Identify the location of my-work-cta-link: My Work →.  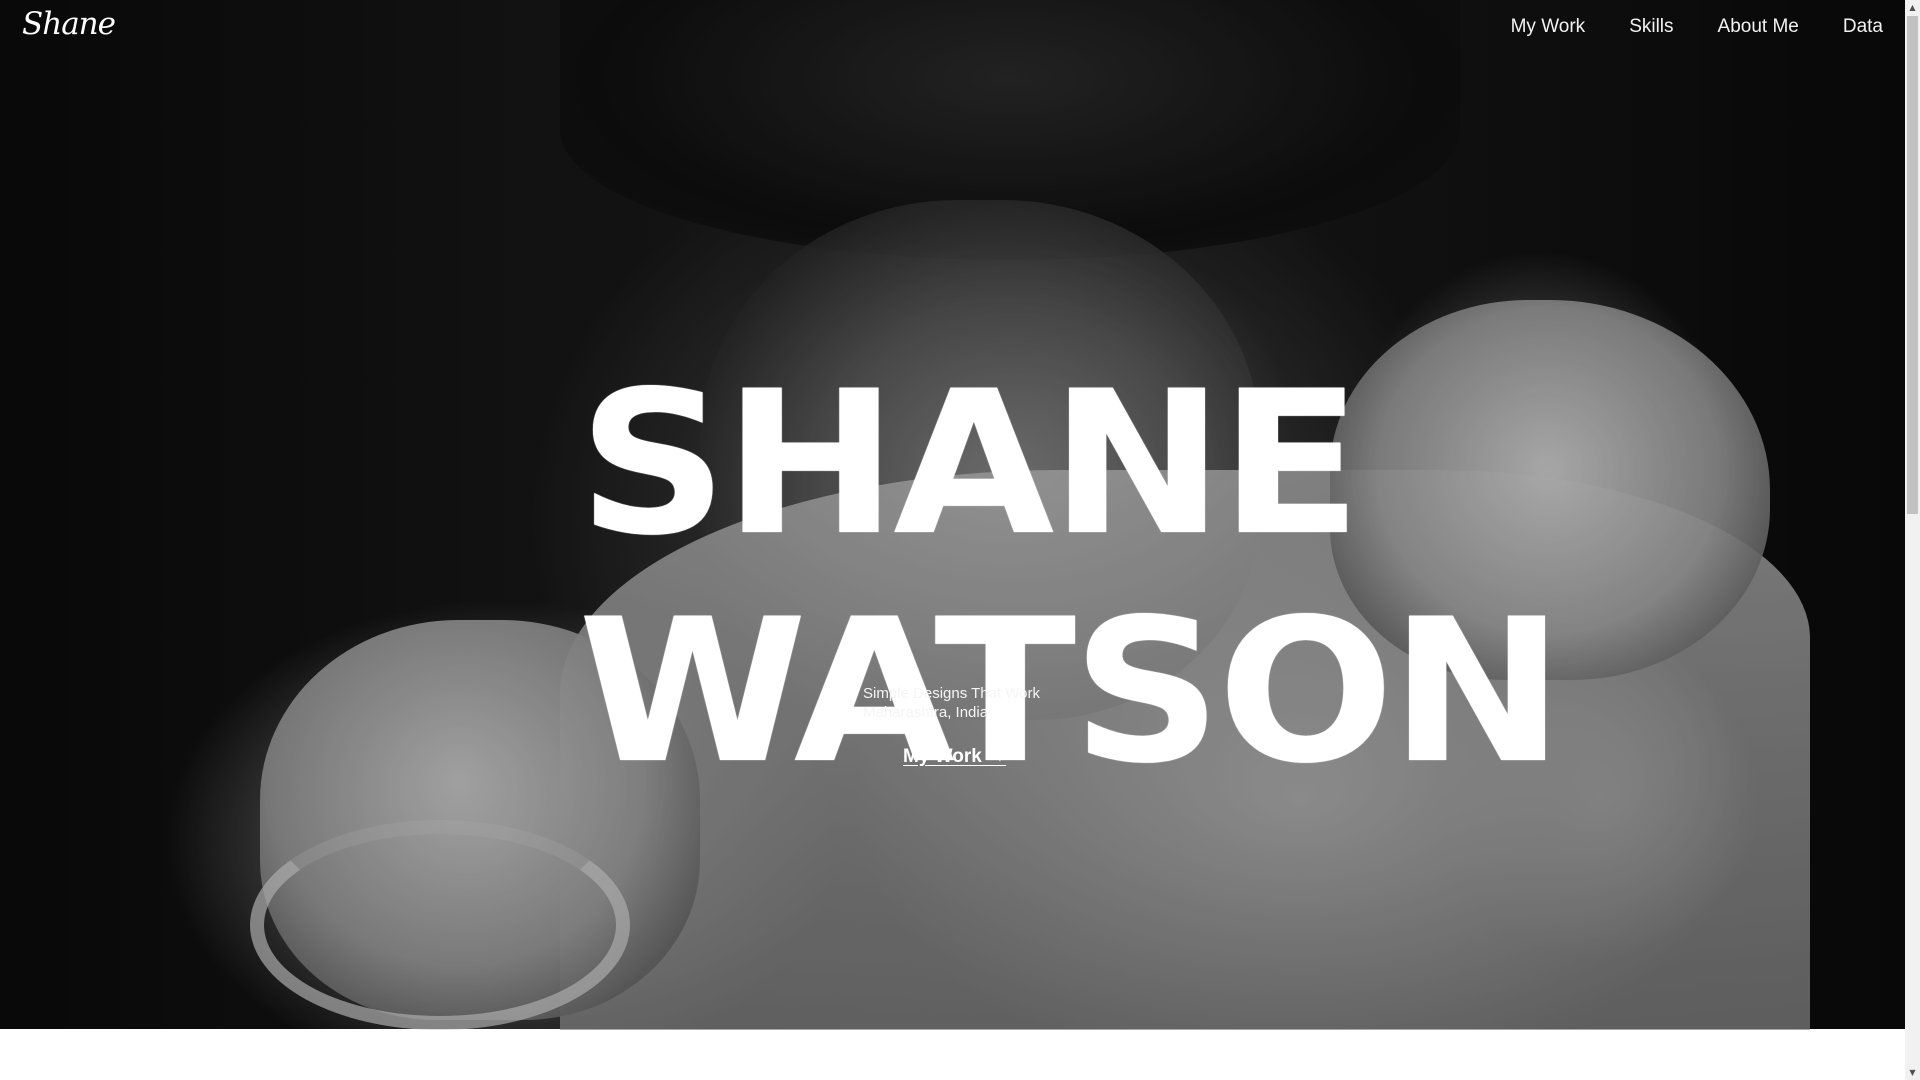
(954, 757).